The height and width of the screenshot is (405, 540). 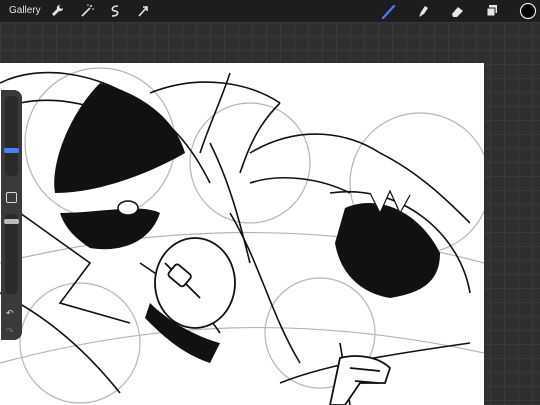 I want to click on eraser-icon, so click(x=457, y=11).